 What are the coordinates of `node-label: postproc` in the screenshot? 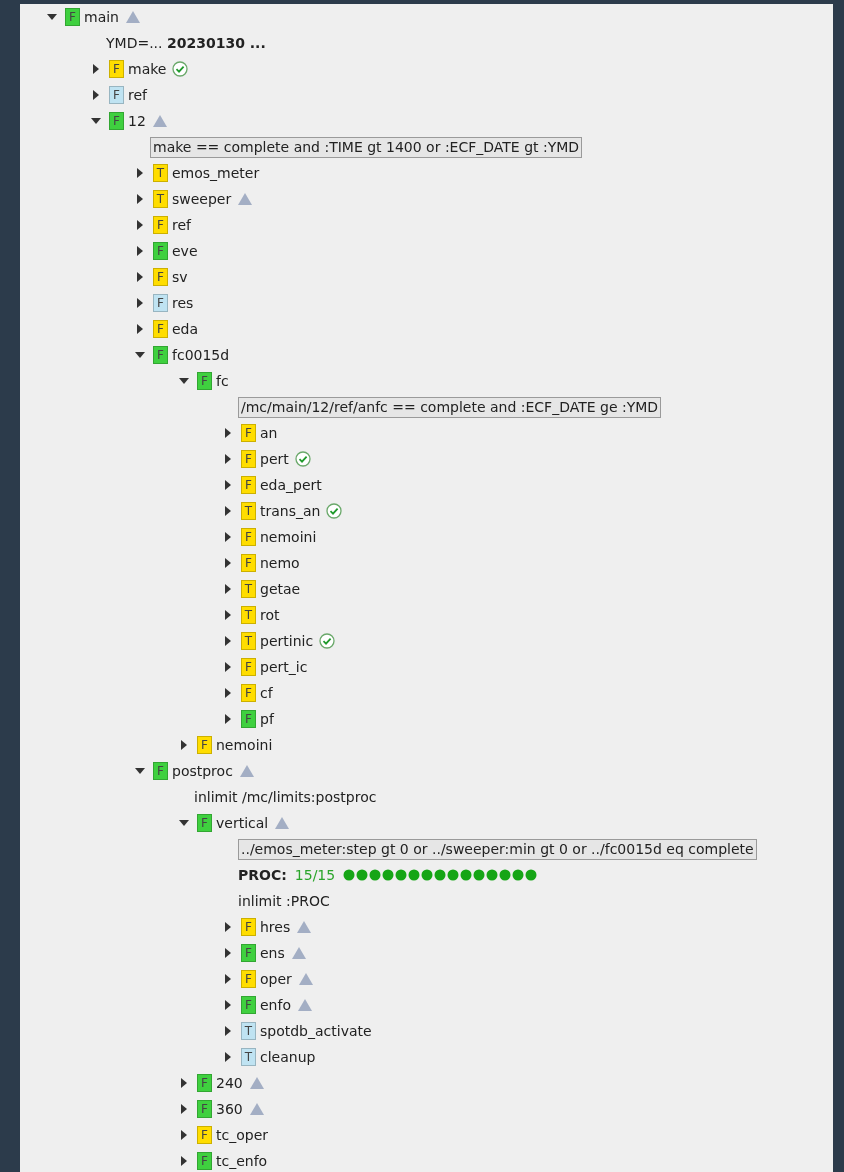 It's located at (202, 771).